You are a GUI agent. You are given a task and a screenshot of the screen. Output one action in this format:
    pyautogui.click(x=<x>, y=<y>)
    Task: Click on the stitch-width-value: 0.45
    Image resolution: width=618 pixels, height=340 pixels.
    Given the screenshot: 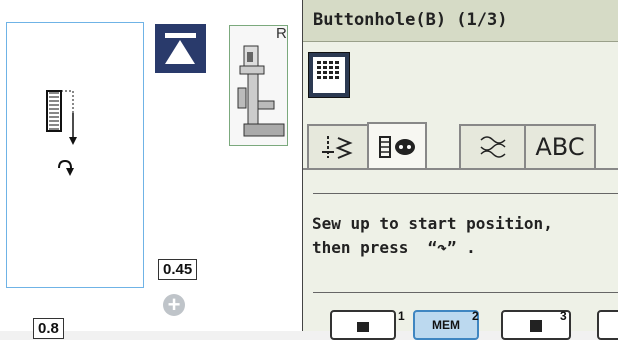 What is the action you would take?
    pyautogui.click(x=178, y=269)
    